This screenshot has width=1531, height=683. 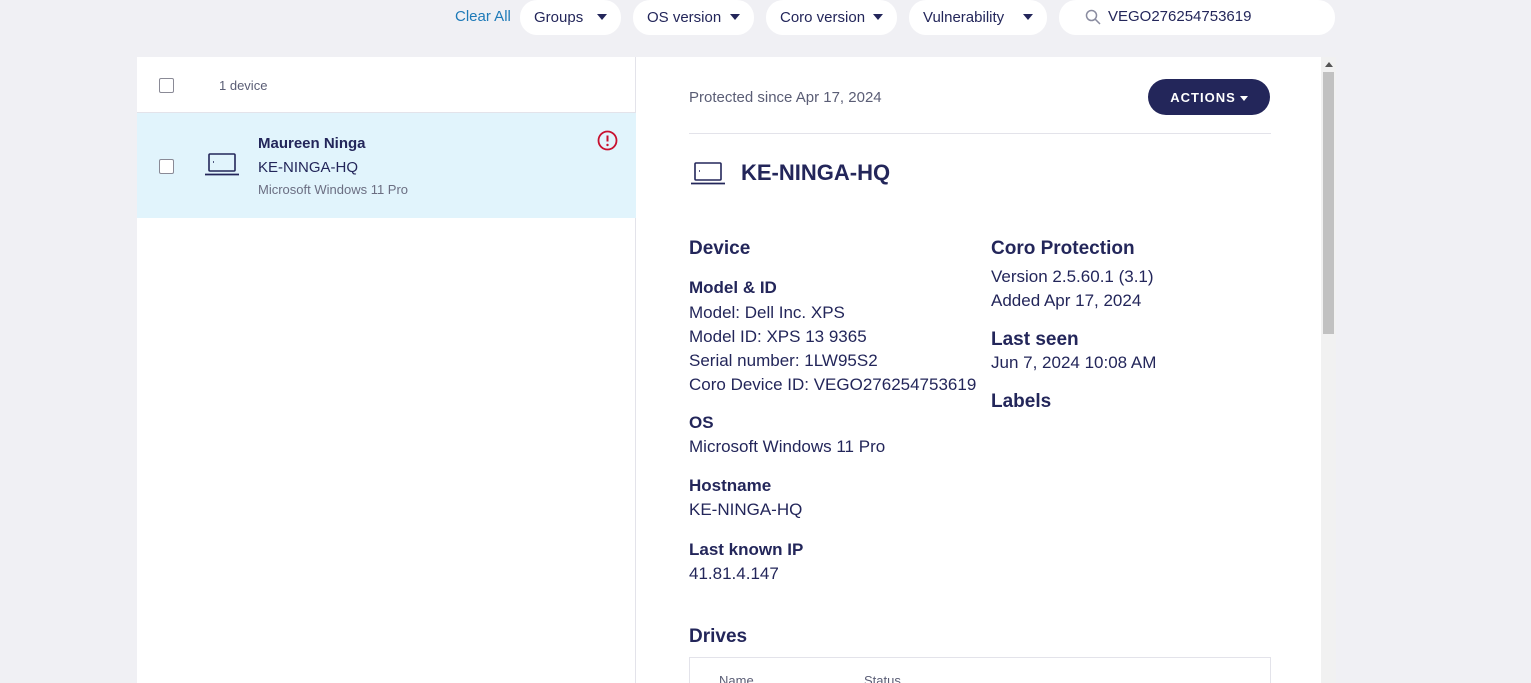 What do you see at coordinates (823, 17) in the screenshot?
I see `coro-version-filter-label: Coro version` at bounding box center [823, 17].